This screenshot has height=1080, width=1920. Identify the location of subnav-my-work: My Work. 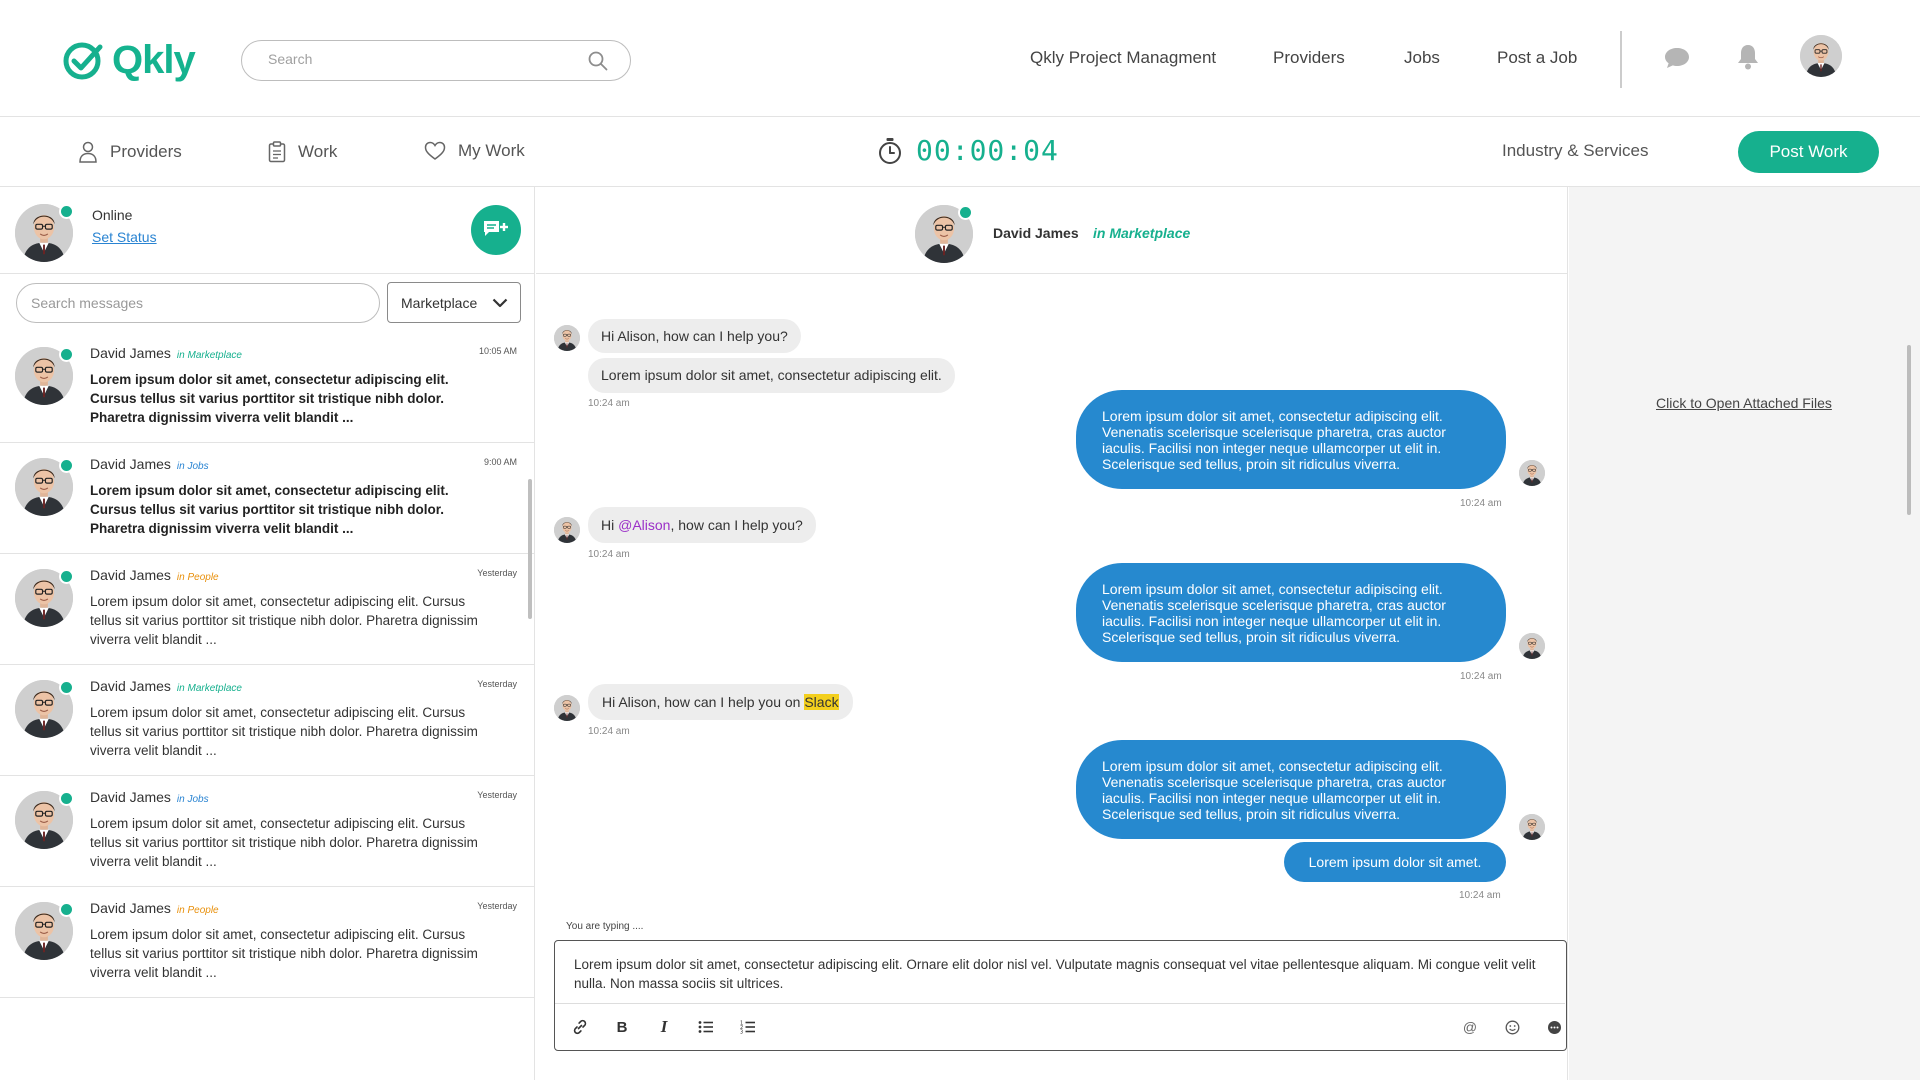
(474, 151).